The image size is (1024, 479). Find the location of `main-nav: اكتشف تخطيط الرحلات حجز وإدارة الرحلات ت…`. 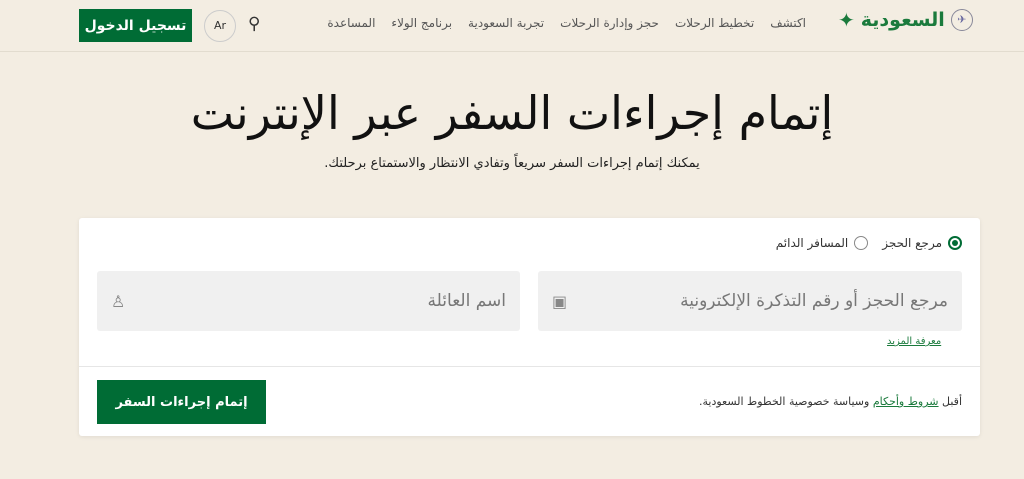

main-nav: اكتشف تخطيط الرحلات حجز وإدارة الرحلات ت… is located at coordinates (566, 23).